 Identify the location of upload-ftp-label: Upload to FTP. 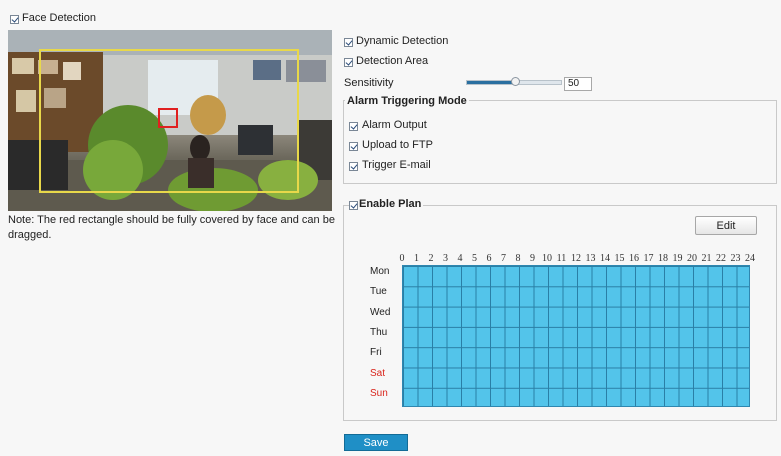
(397, 145).